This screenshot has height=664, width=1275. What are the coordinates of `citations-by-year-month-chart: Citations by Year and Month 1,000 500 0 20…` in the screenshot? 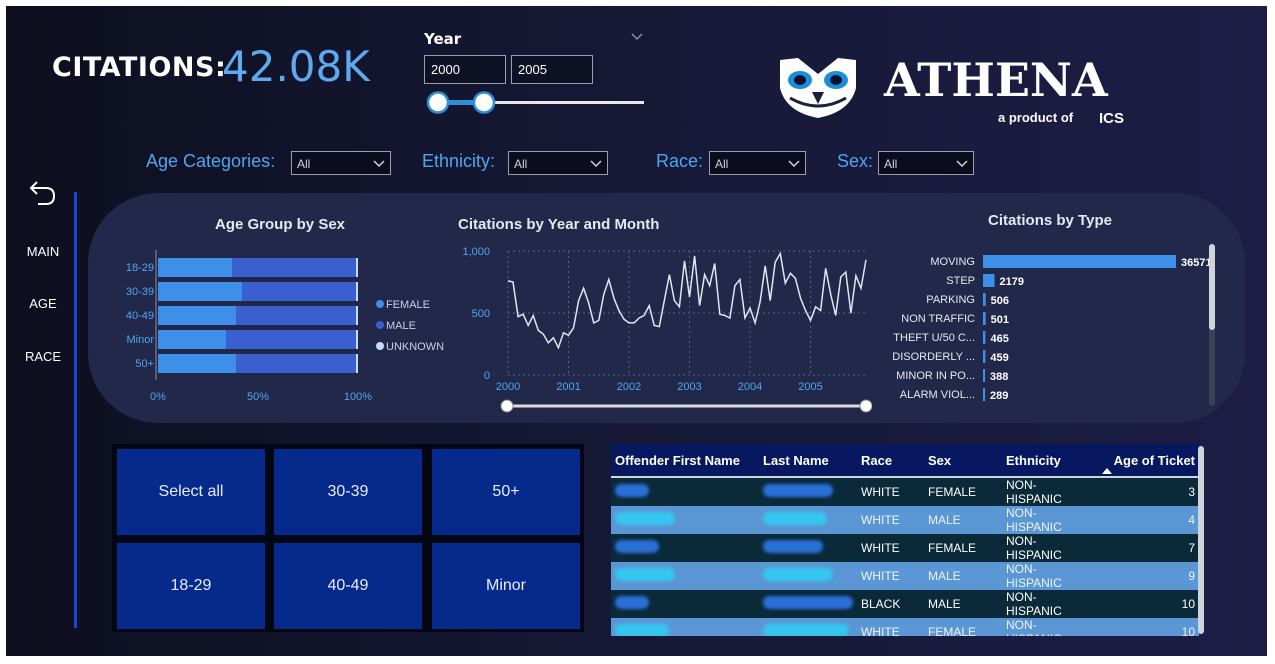 It's located at (662, 312).